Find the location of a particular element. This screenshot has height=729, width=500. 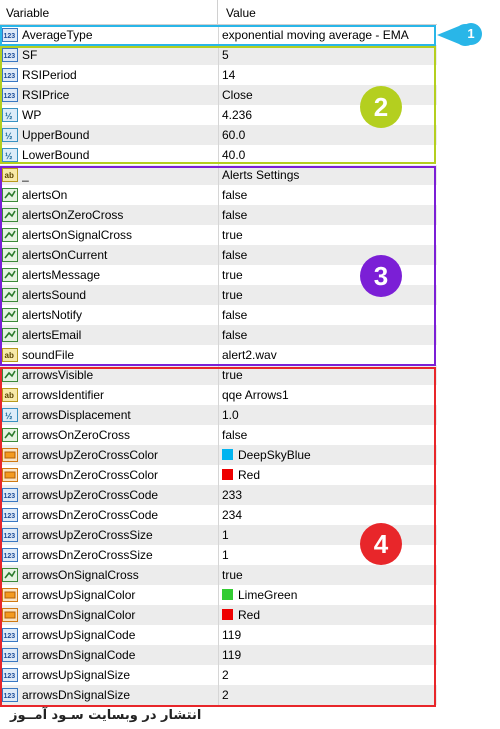

param-row: arrowsUpZeroCrossColor DeepSkyBlue is located at coordinates (218, 455).